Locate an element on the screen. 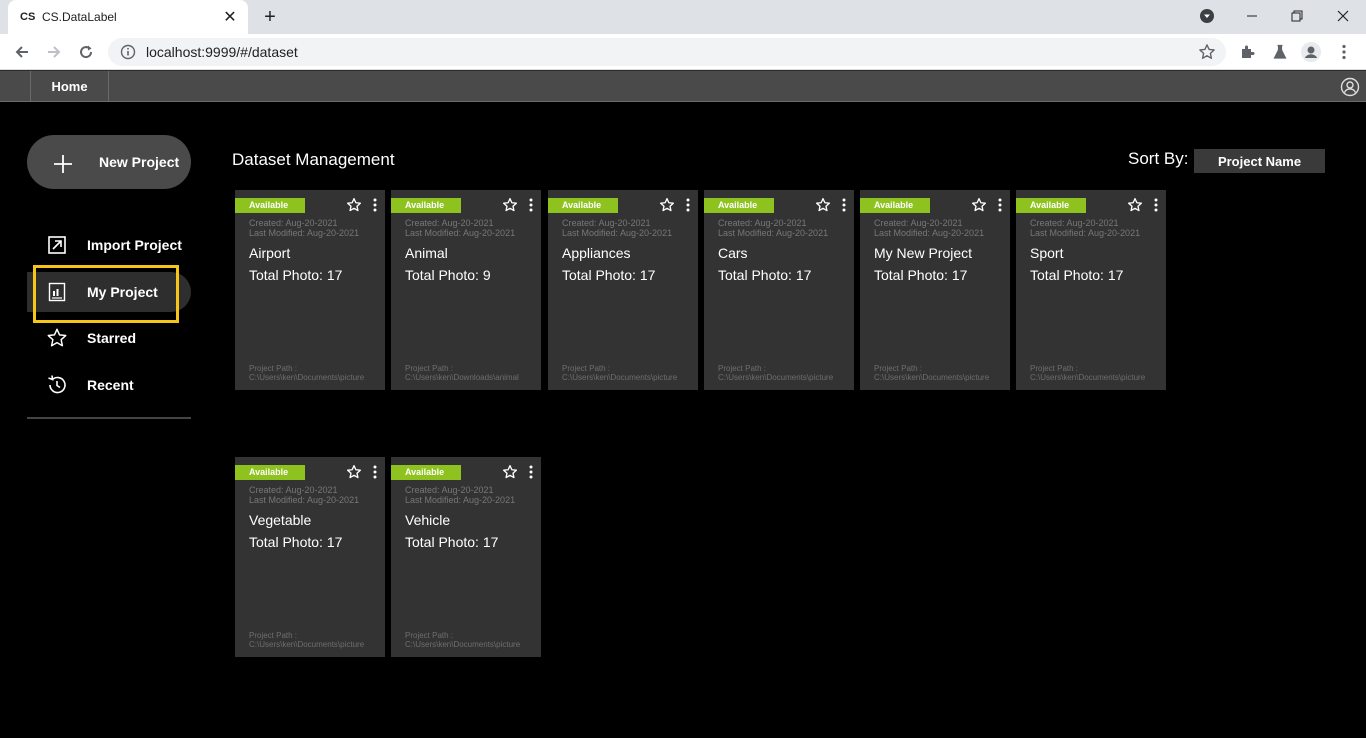  tab-close-icon: ✕ is located at coordinates (230, 17).